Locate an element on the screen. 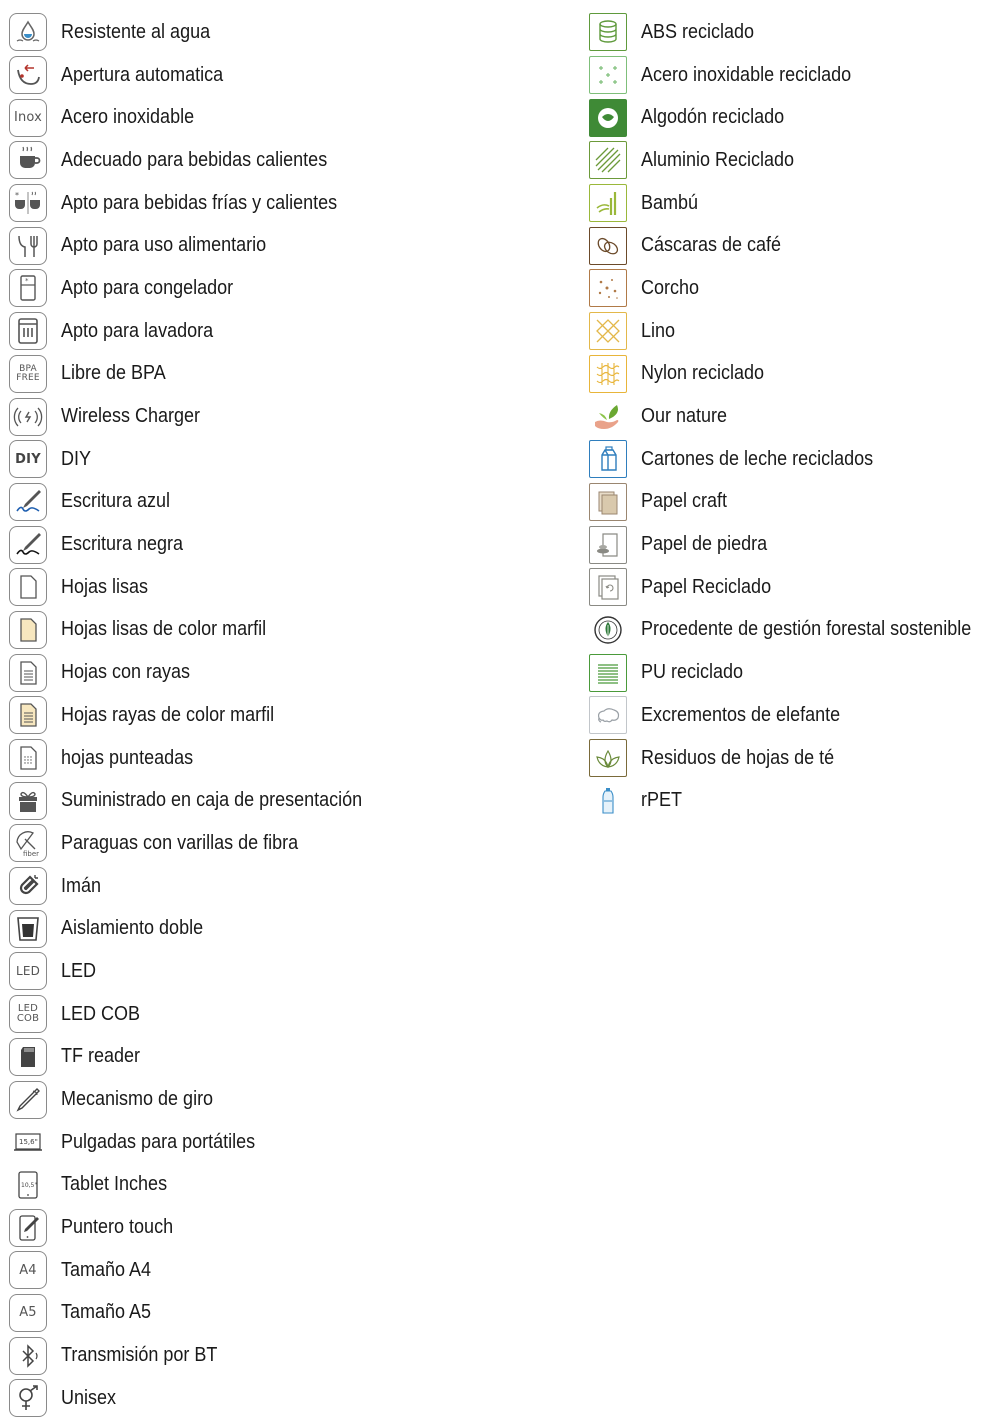  recycled-cotton-icon is located at coordinates (608, 117).